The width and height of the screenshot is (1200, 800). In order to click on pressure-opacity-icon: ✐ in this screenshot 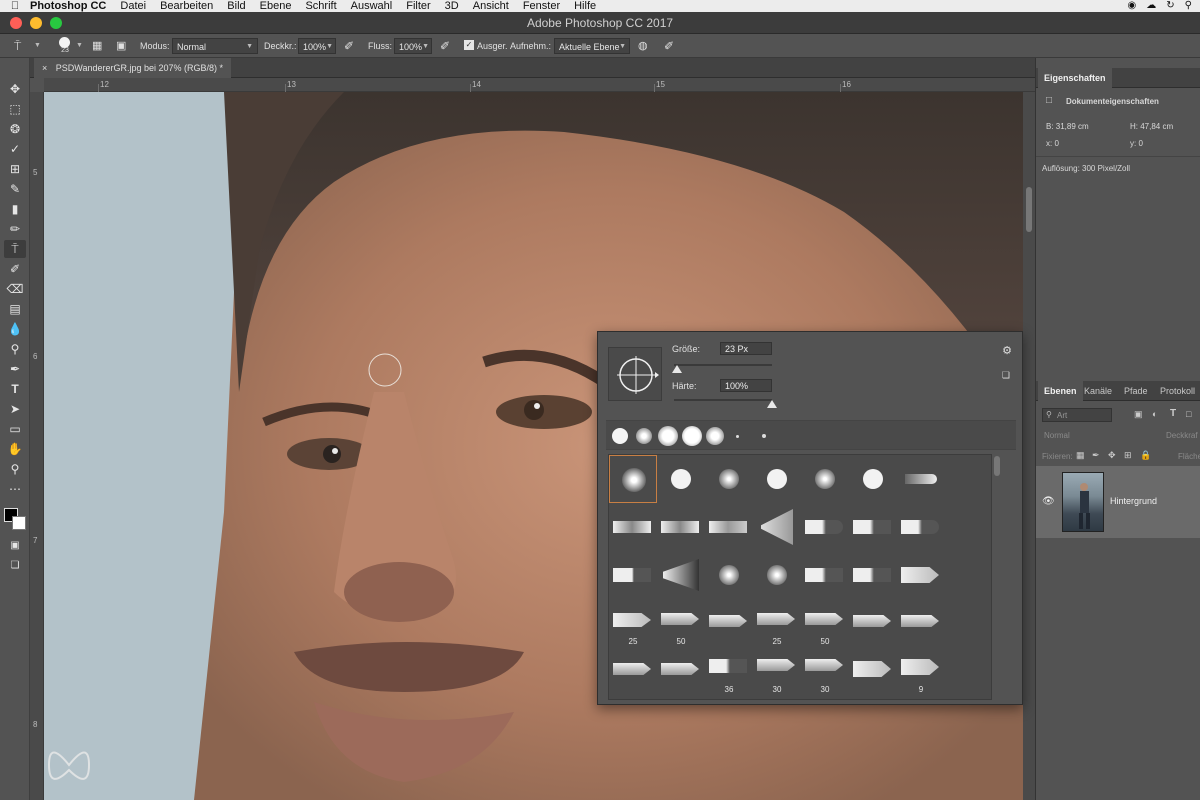, I will do `click(349, 46)`.